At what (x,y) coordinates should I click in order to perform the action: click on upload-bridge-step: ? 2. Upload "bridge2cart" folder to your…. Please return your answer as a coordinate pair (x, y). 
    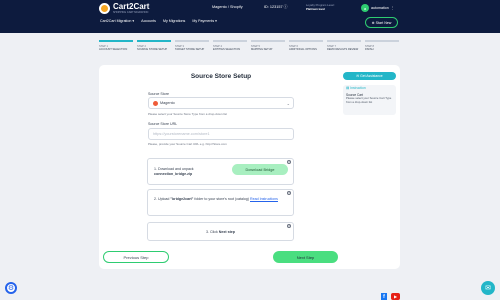
    Looking at the image, I should click on (220, 202).